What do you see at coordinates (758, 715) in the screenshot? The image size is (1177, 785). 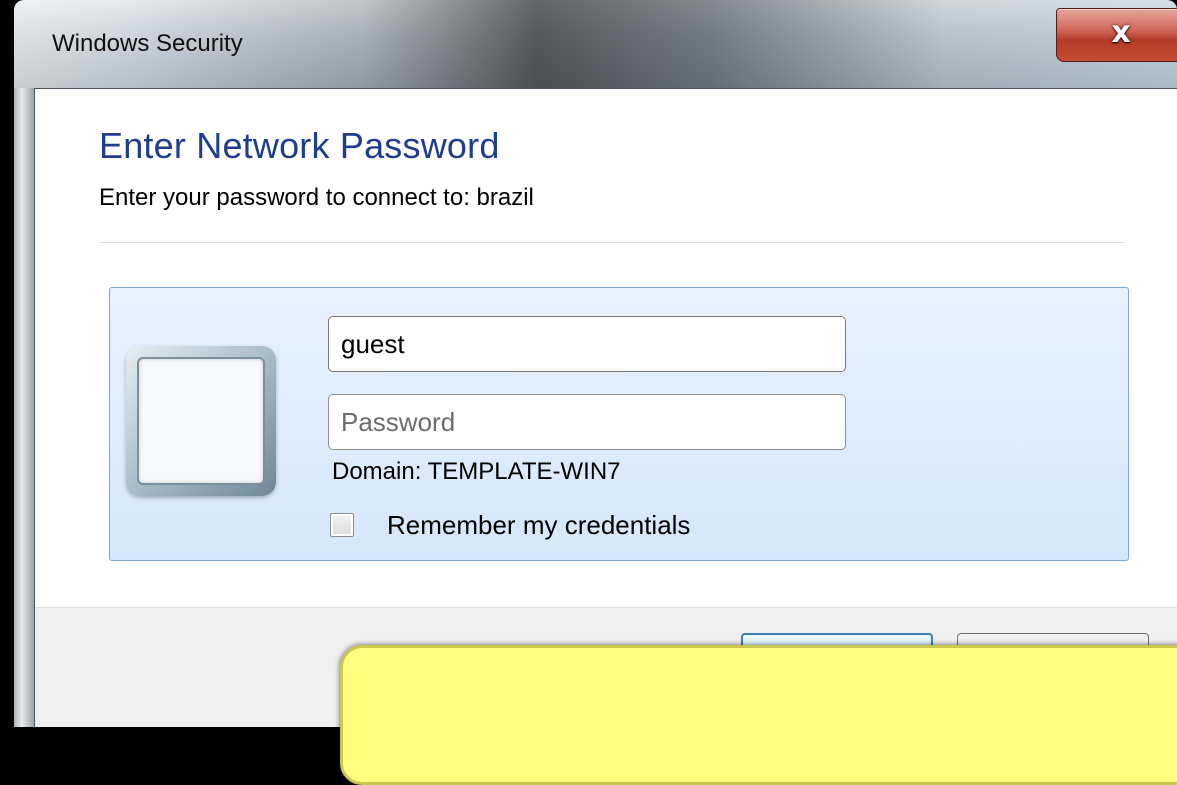 I see `tooltip-callout` at bounding box center [758, 715].